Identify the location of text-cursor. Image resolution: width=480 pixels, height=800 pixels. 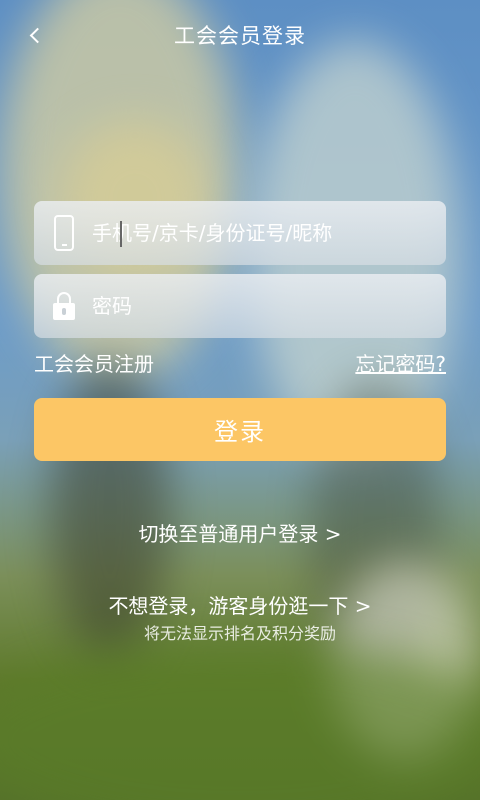
(121, 234).